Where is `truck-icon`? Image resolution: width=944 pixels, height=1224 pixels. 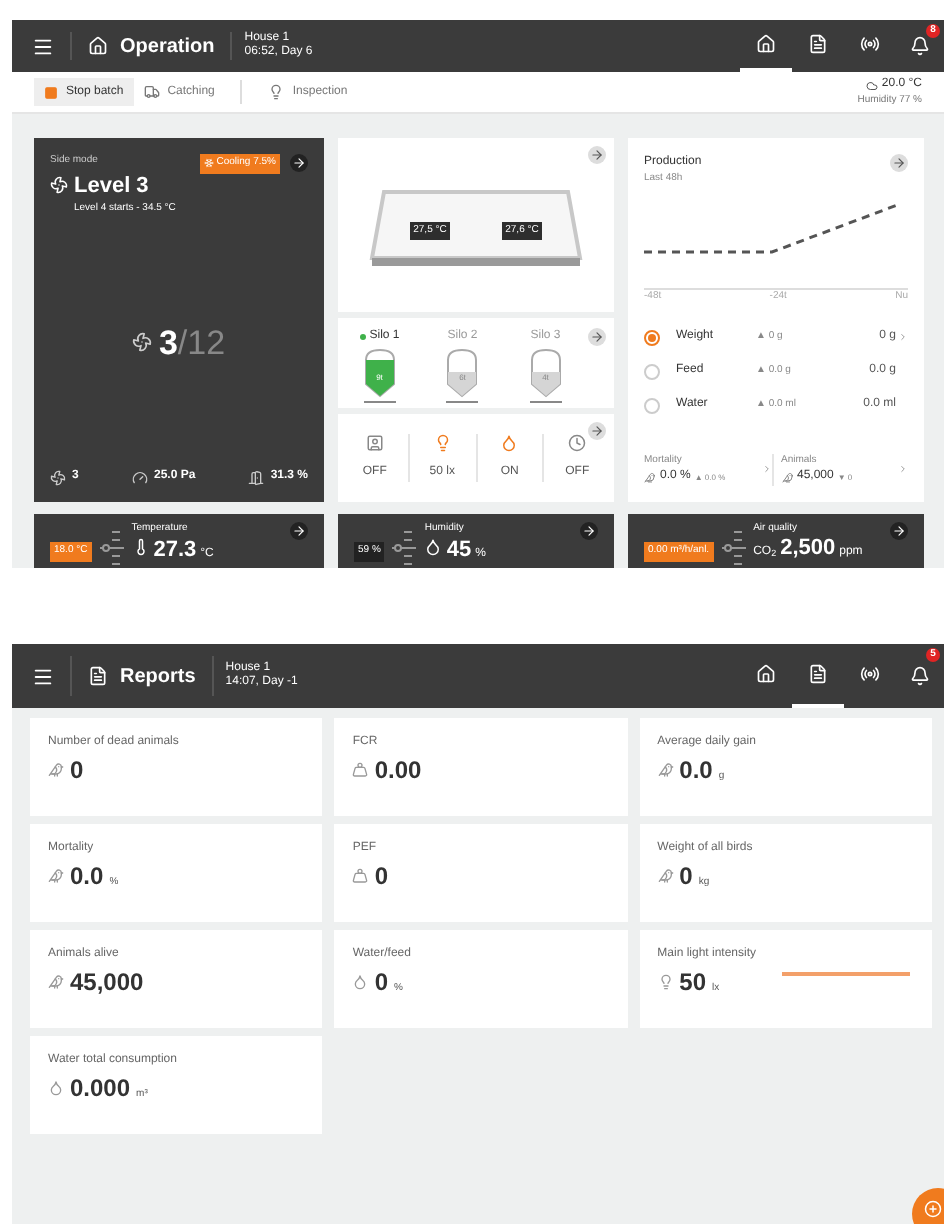 truck-icon is located at coordinates (151, 92).